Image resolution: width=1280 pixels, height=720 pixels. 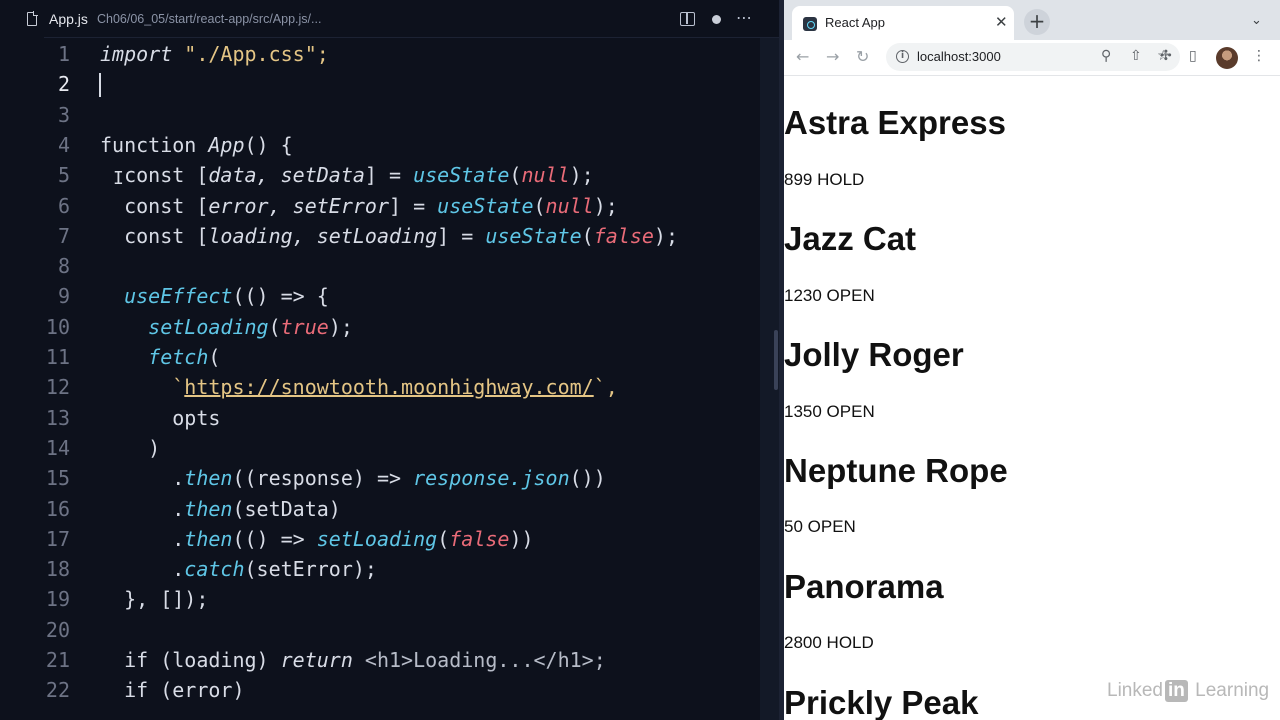 What do you see at coordinates (1193, 56) in the screenshot?
I see `sidepanel-icon: ▯` at bounding box center [1193, 56].